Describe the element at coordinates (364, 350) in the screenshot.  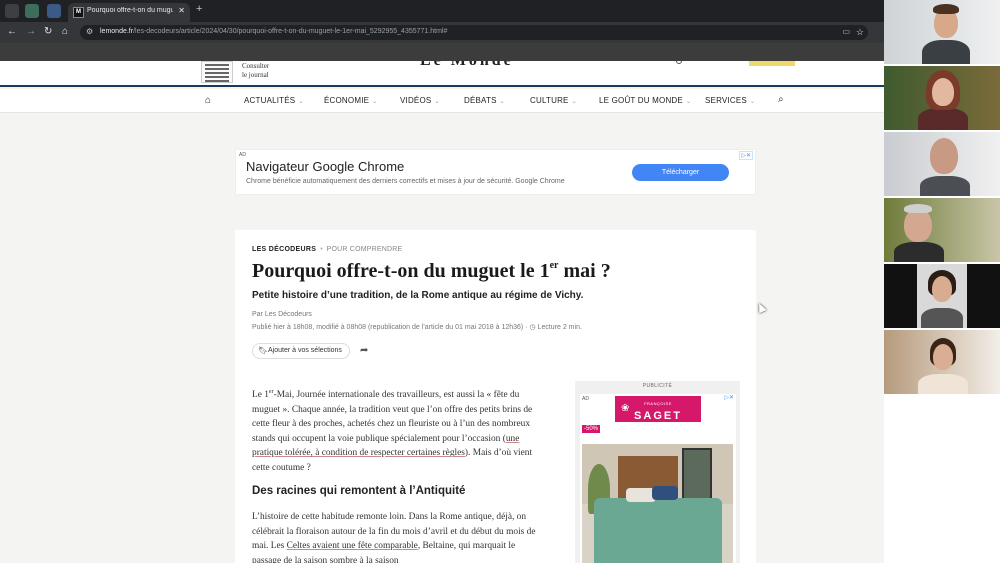
I see `share-icon: ➦` at that location.